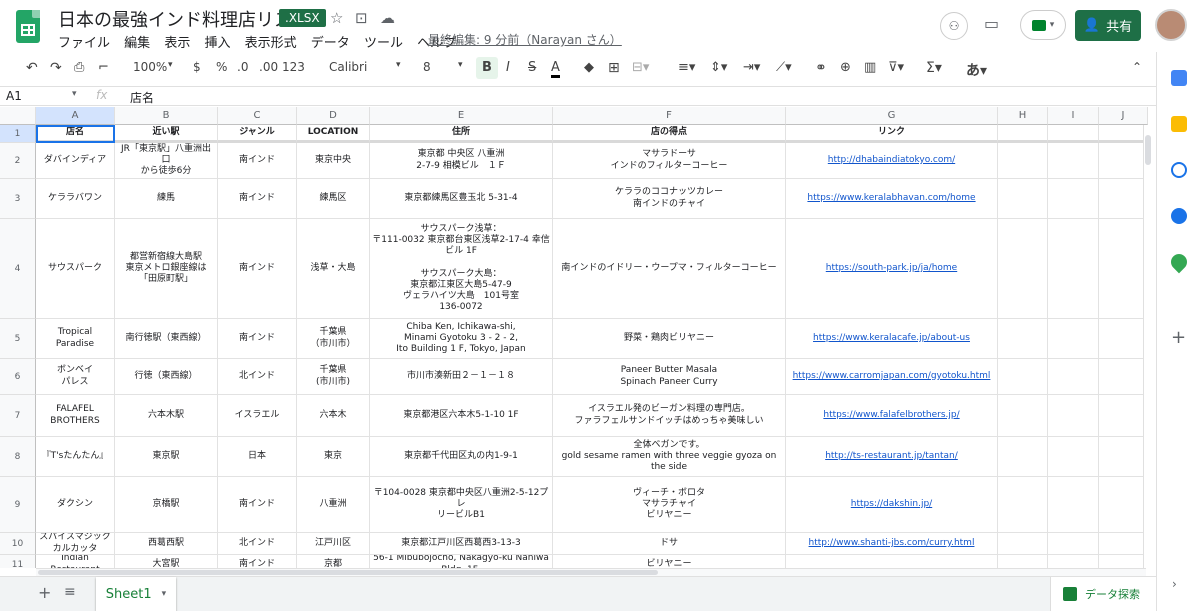 This screenshot has width=1200, height=611. I want to click on cell-d8: 東京, so click(333, 457).